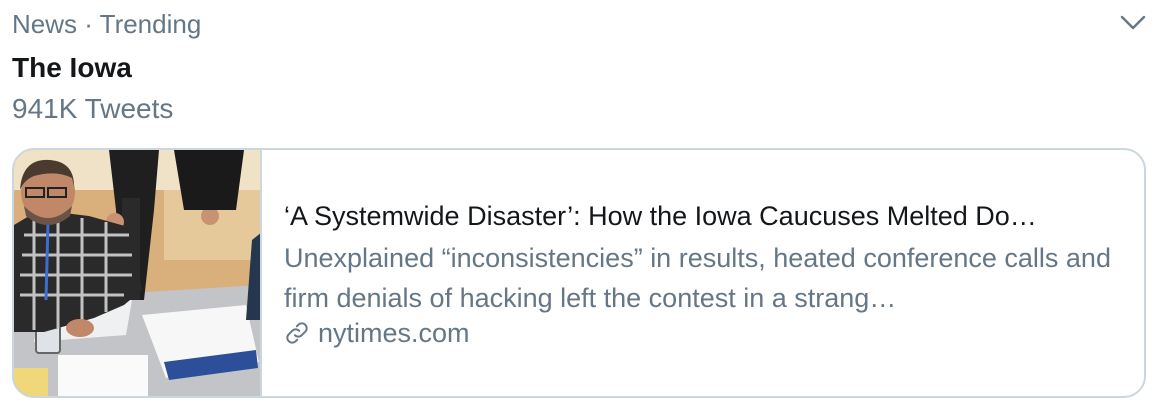 Image resolution: width=1164 pixels, height=414 pixels. I want to click on domain-label: nytimes.com, so click(394, 333).